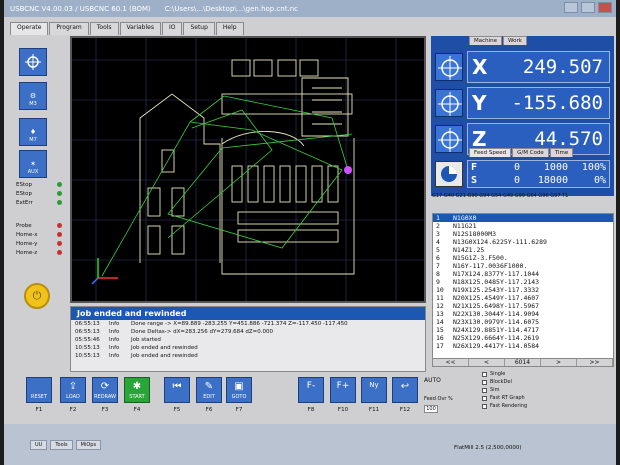  I want to click on tab-io: IO, so click(172, 28).